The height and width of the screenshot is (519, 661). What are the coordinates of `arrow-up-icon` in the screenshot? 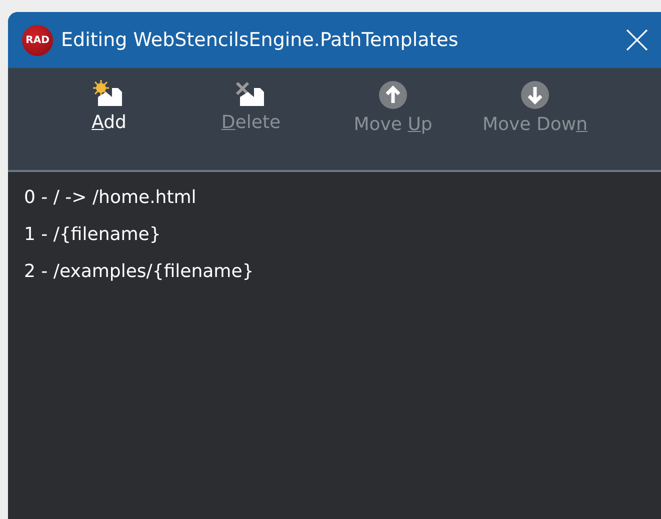 It's located at (393, 95).